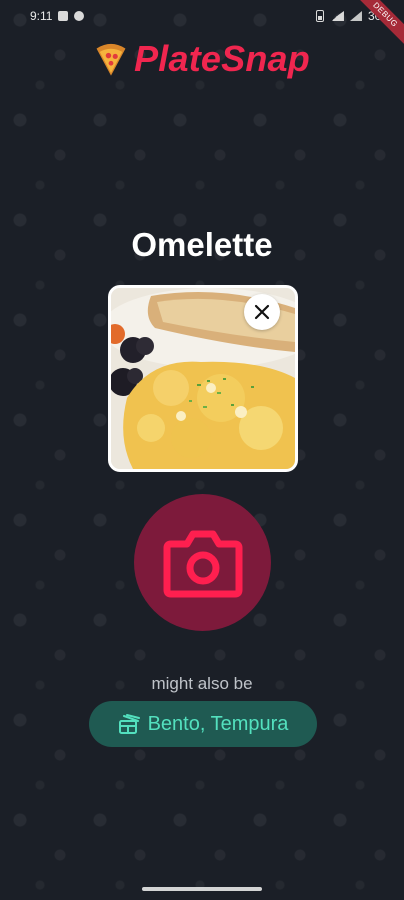  I want to click on status-left: 9:11, so click(57, 16).